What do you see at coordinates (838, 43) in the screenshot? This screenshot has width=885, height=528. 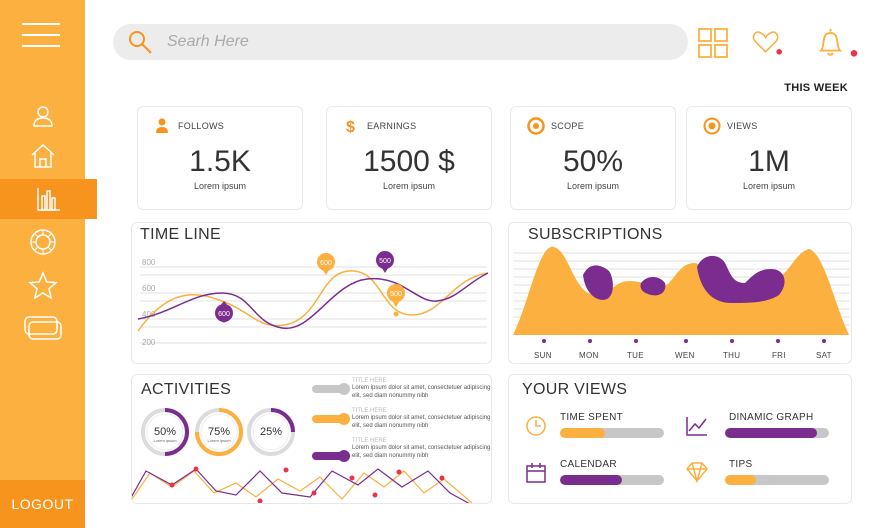 I see `bell-icon` at bounding box center [838, 43].